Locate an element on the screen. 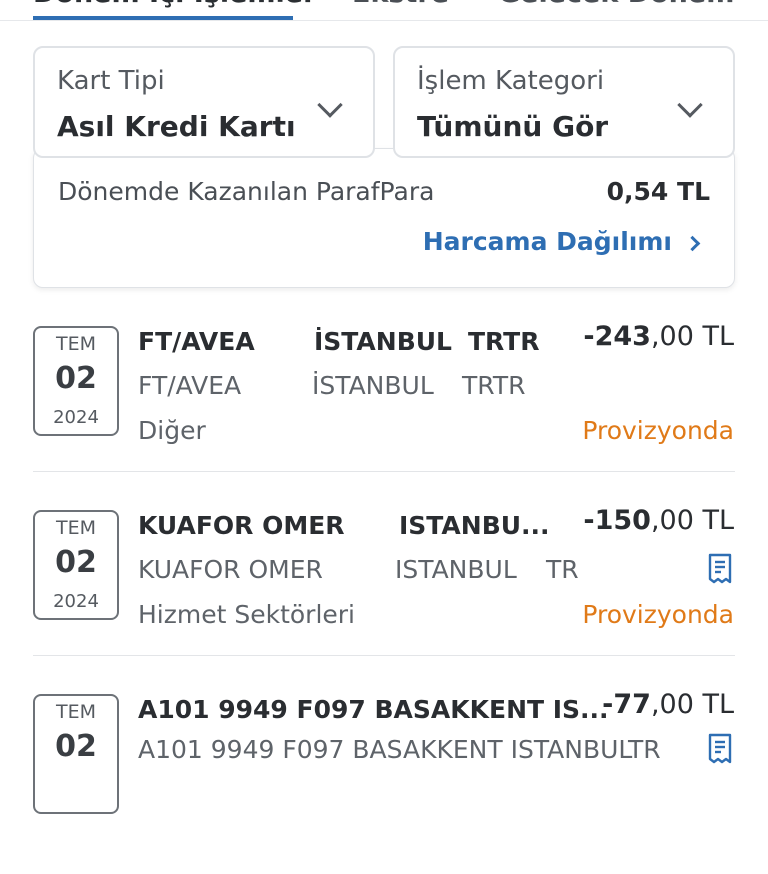 This screenshot has height=874, width=768. category-label: İşlem Kategori is located at coordinates (511, 81).